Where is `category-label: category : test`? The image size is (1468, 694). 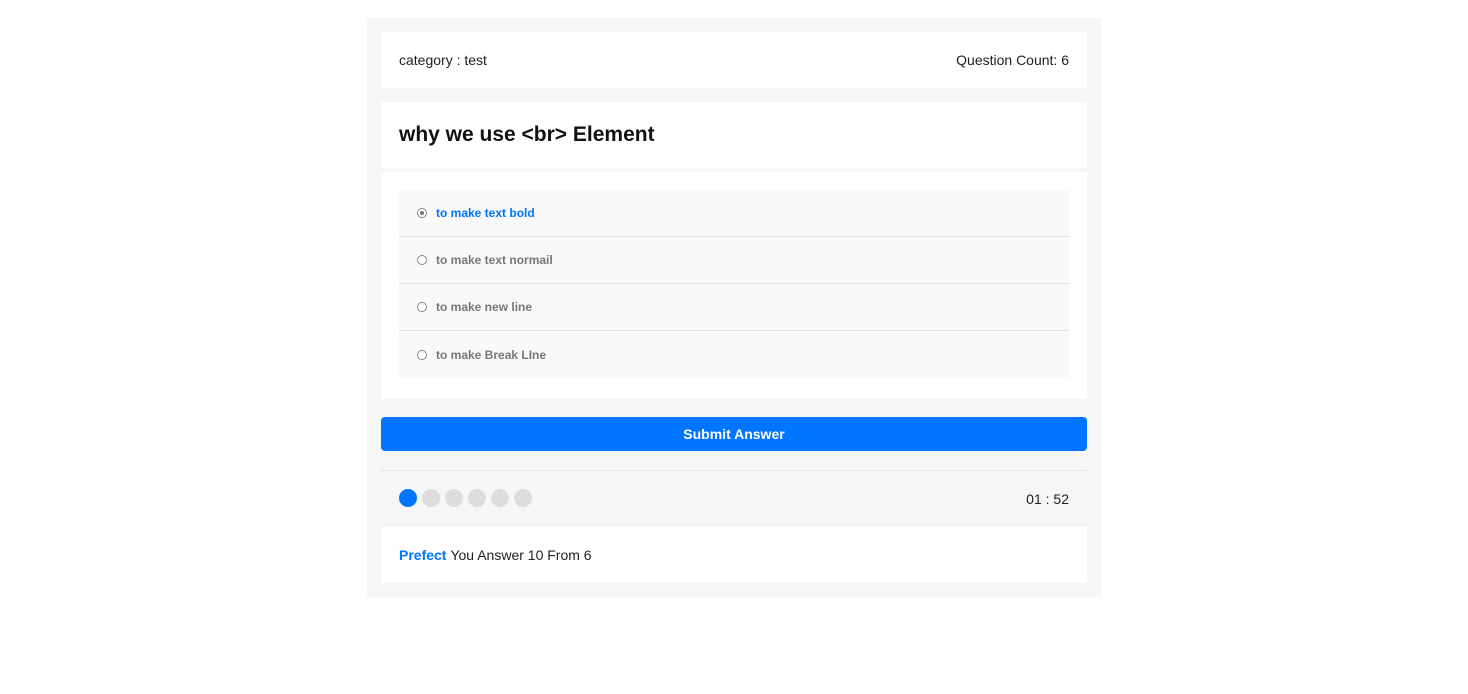
category-label: category : test is located at coordinates (443, 60).